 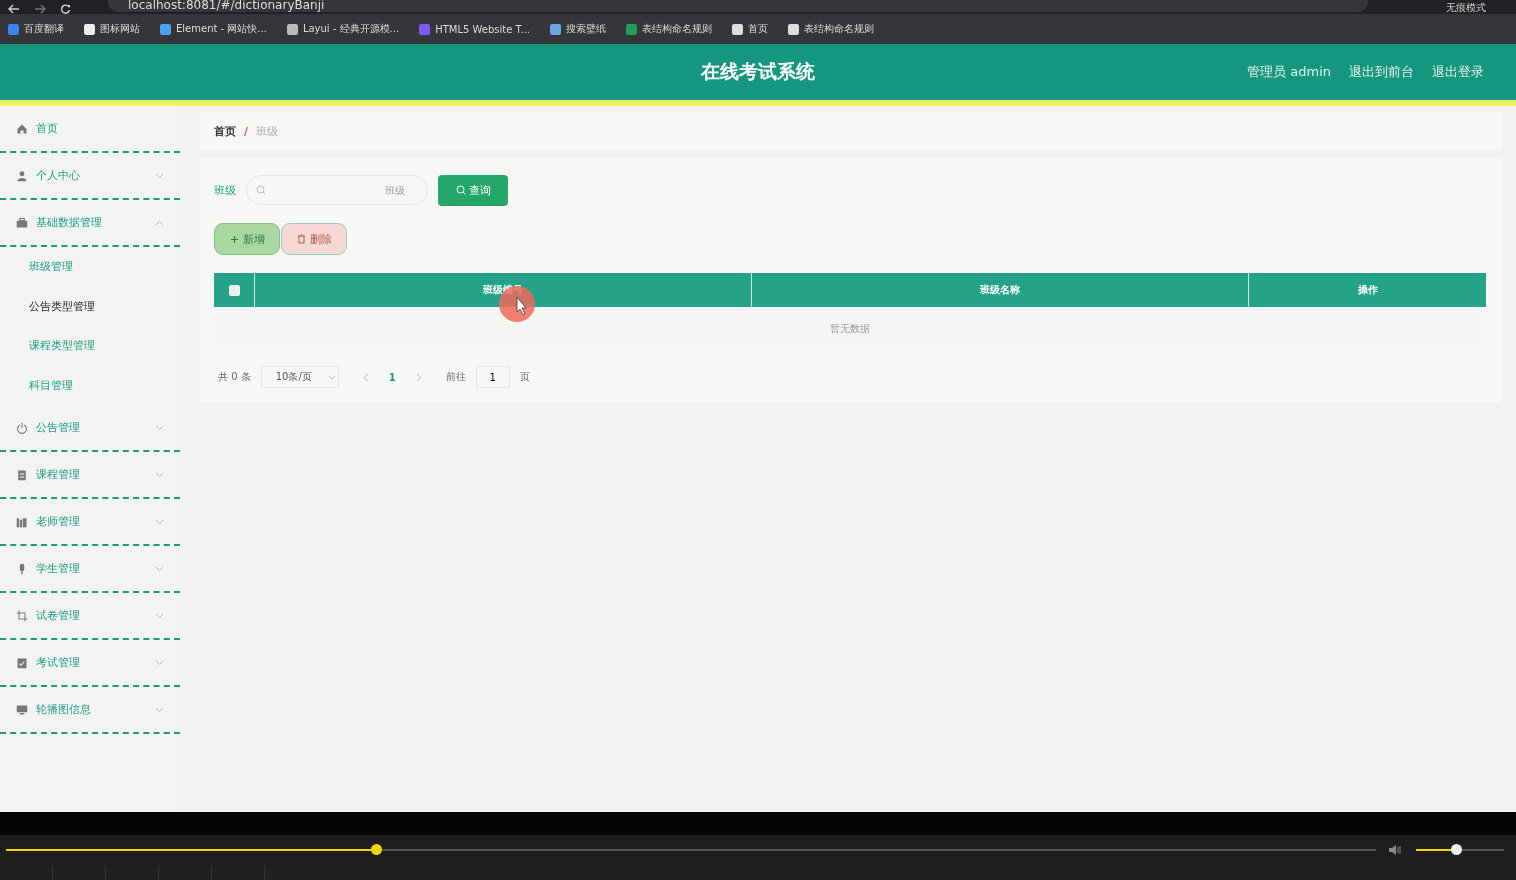 I want to click on progress-handle, so click(x=376, y=849).